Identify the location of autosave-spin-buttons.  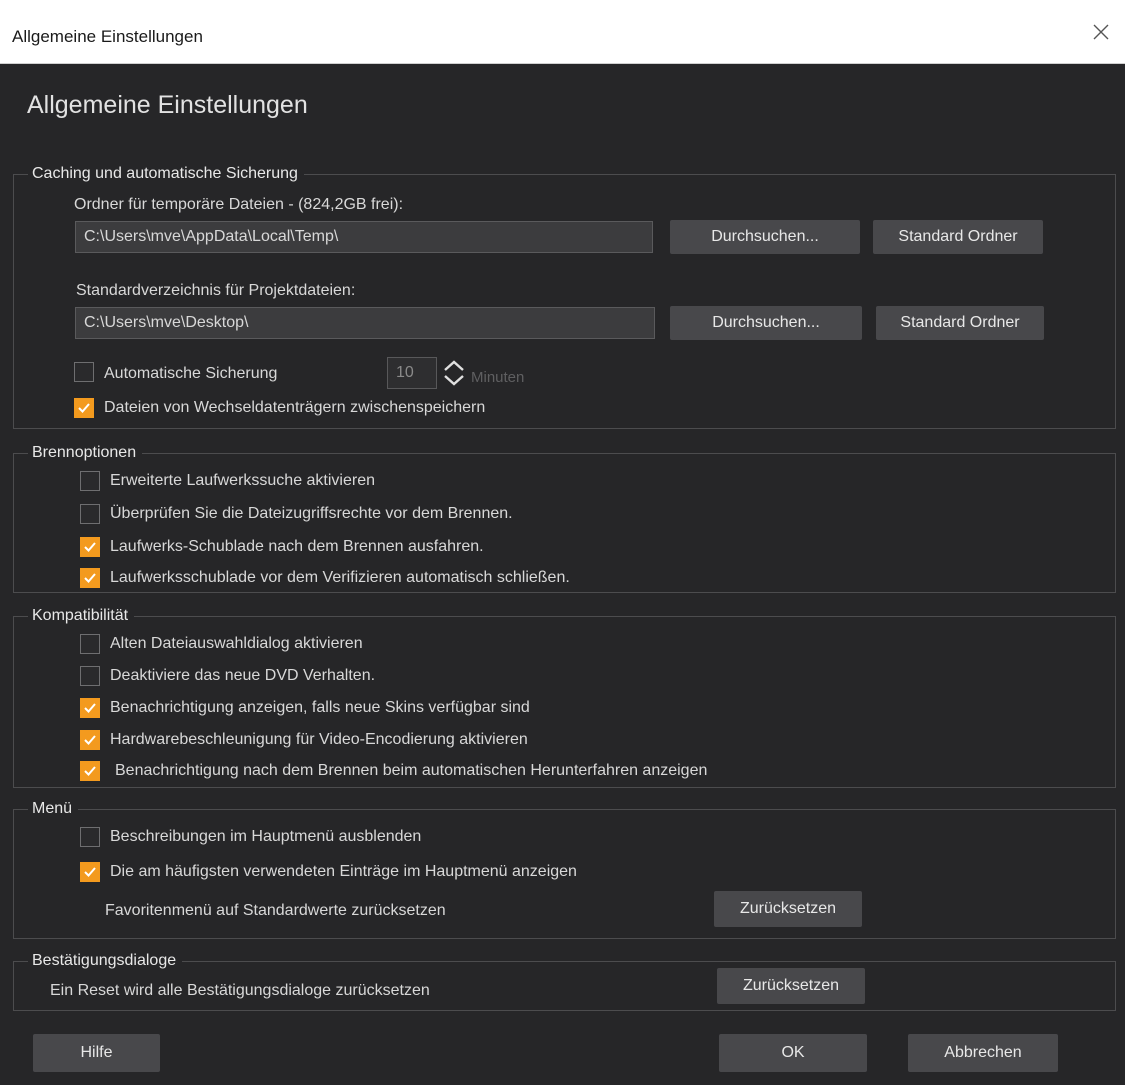
(454, 373).